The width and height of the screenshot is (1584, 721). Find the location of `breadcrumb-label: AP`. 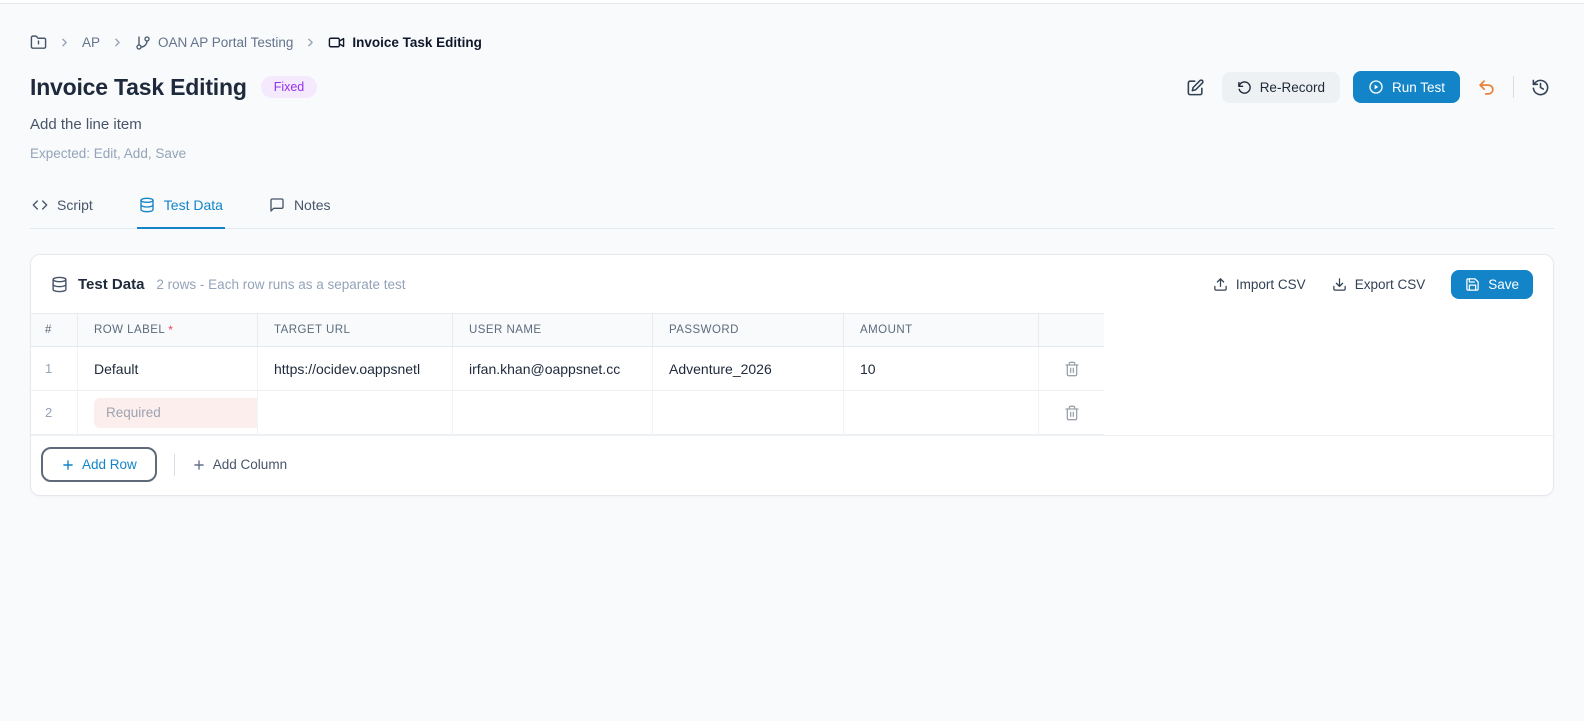

breadcrumb-label: AP is located at coordinates (91, 42).